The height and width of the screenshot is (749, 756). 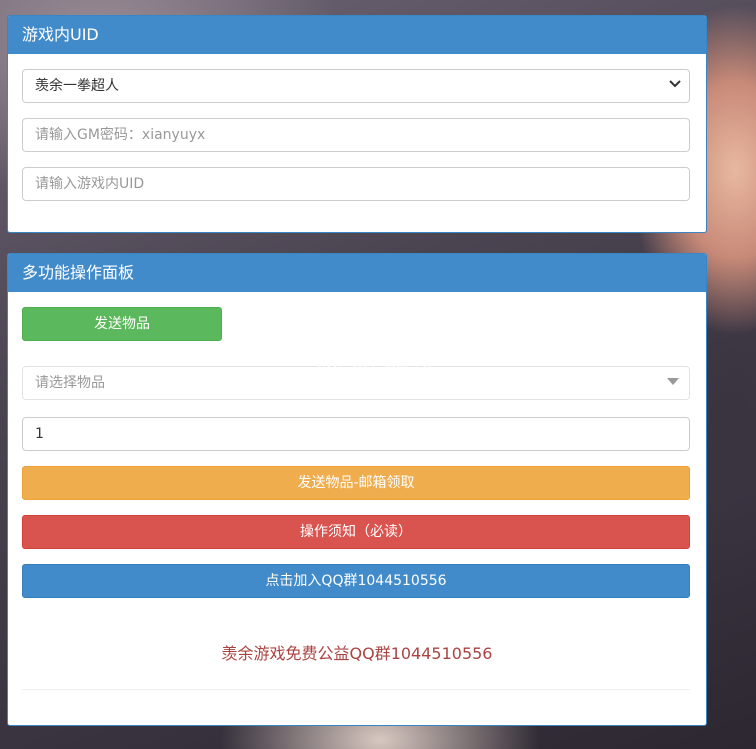 I want to click on join-group-button: 点击加入QQ群1044510556, so click(x=356, y=581).